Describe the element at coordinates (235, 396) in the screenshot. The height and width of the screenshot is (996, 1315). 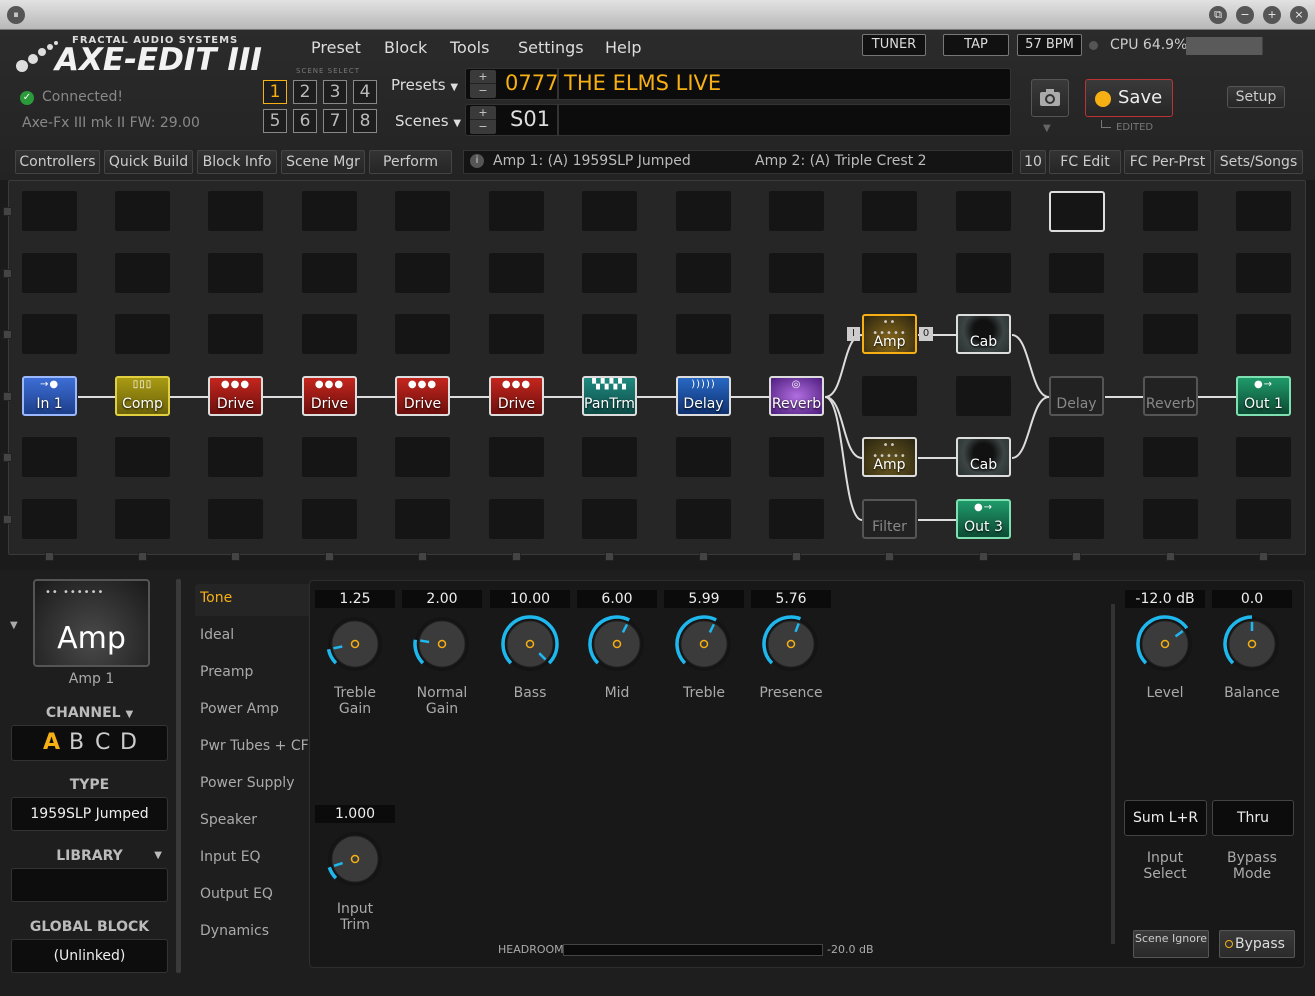
I see `block-drive-1: ●●● Drive` at that location.